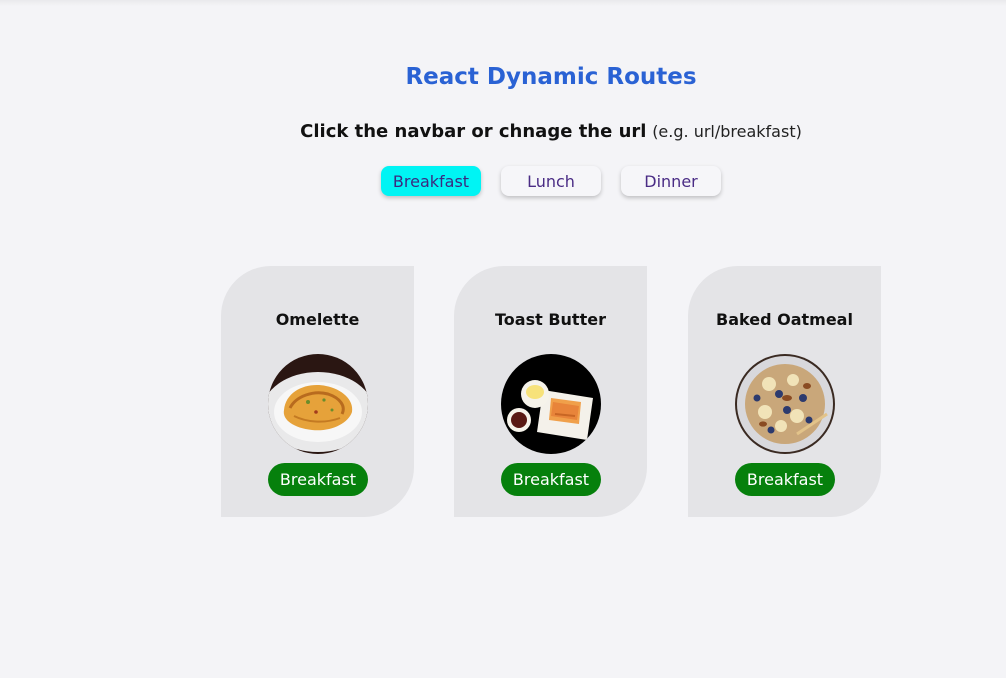  What do you see at coordinates (551, 404) in the screenshot?
I see `toast-butter-image` at bounding box center [551, 404].